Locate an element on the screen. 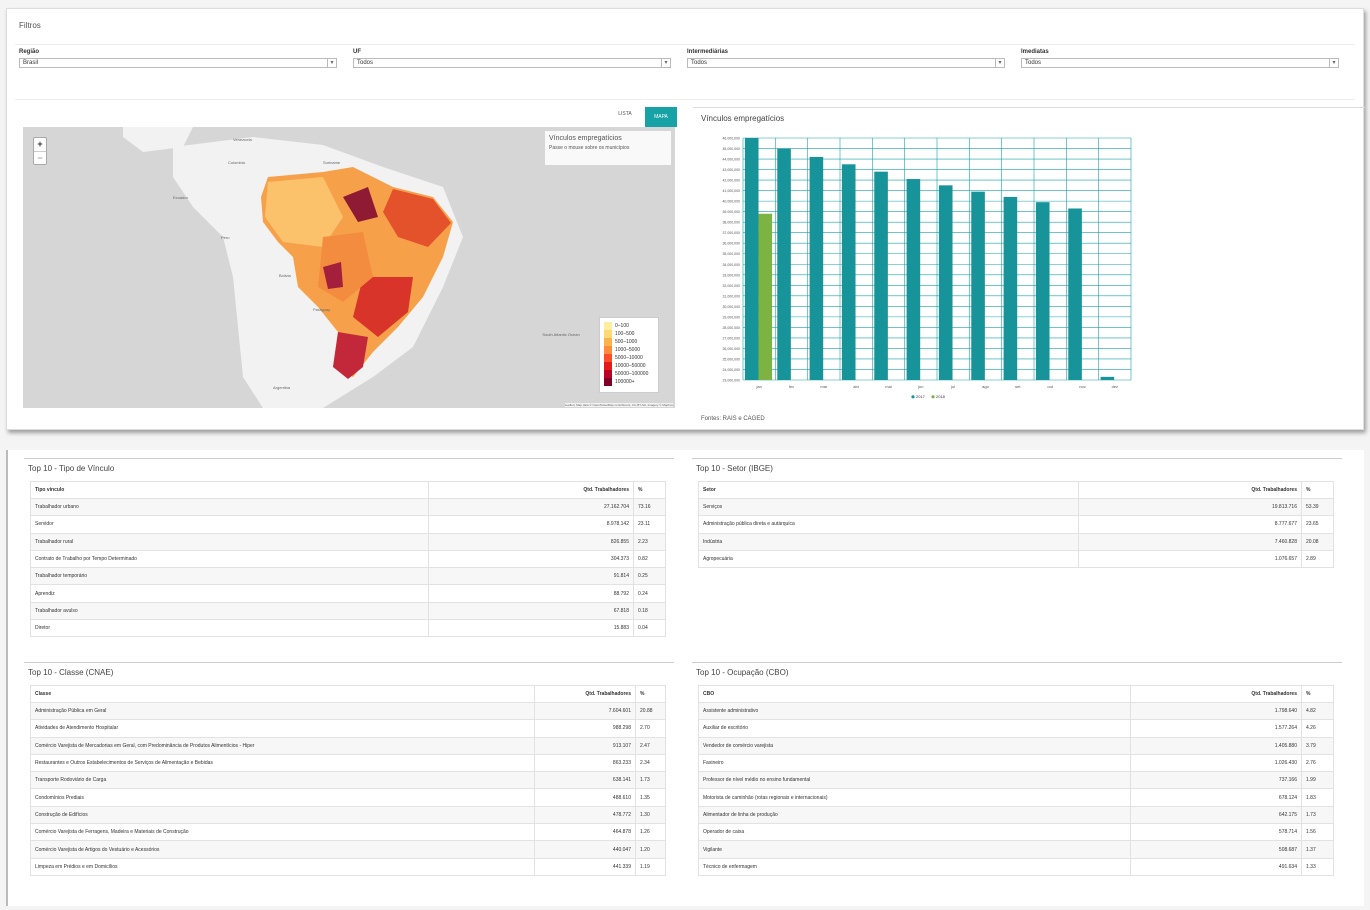 This screenshot has width=1370, height=910. intermediarias-select: Todos ▾ is located at coordinates (846, 63).